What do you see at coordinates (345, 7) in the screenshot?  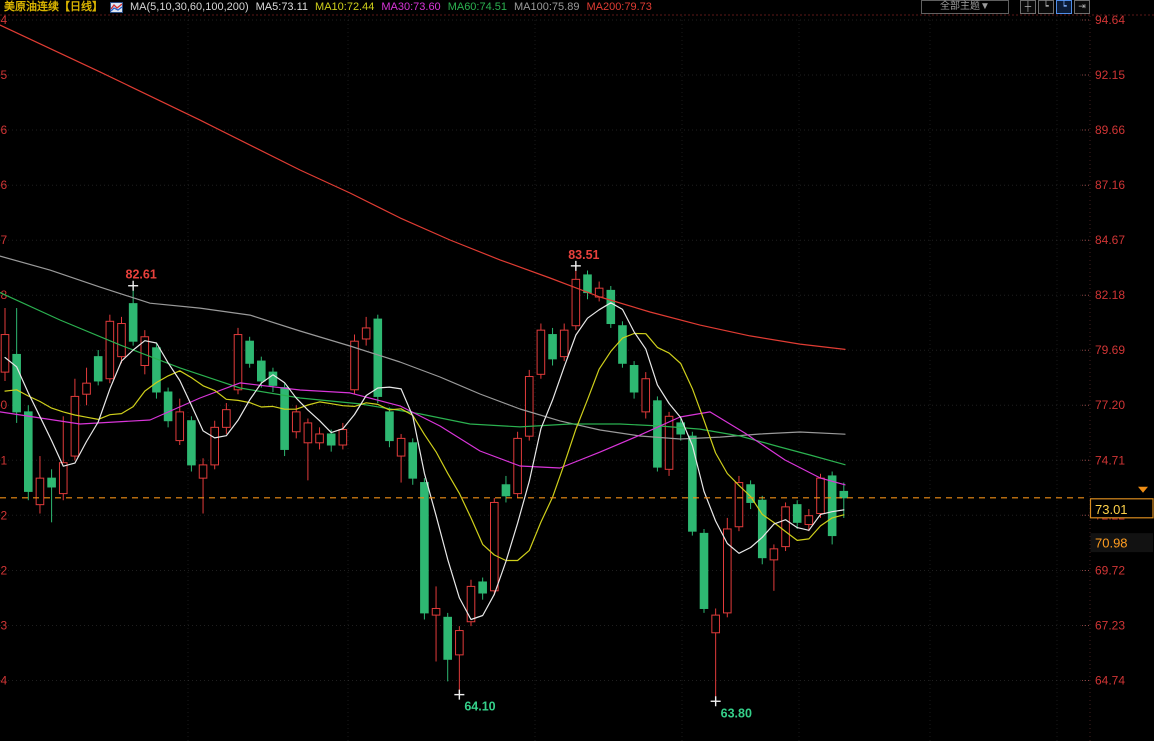 I see `ma10-value: MA10:72.44` at bounding box center [345, 7].